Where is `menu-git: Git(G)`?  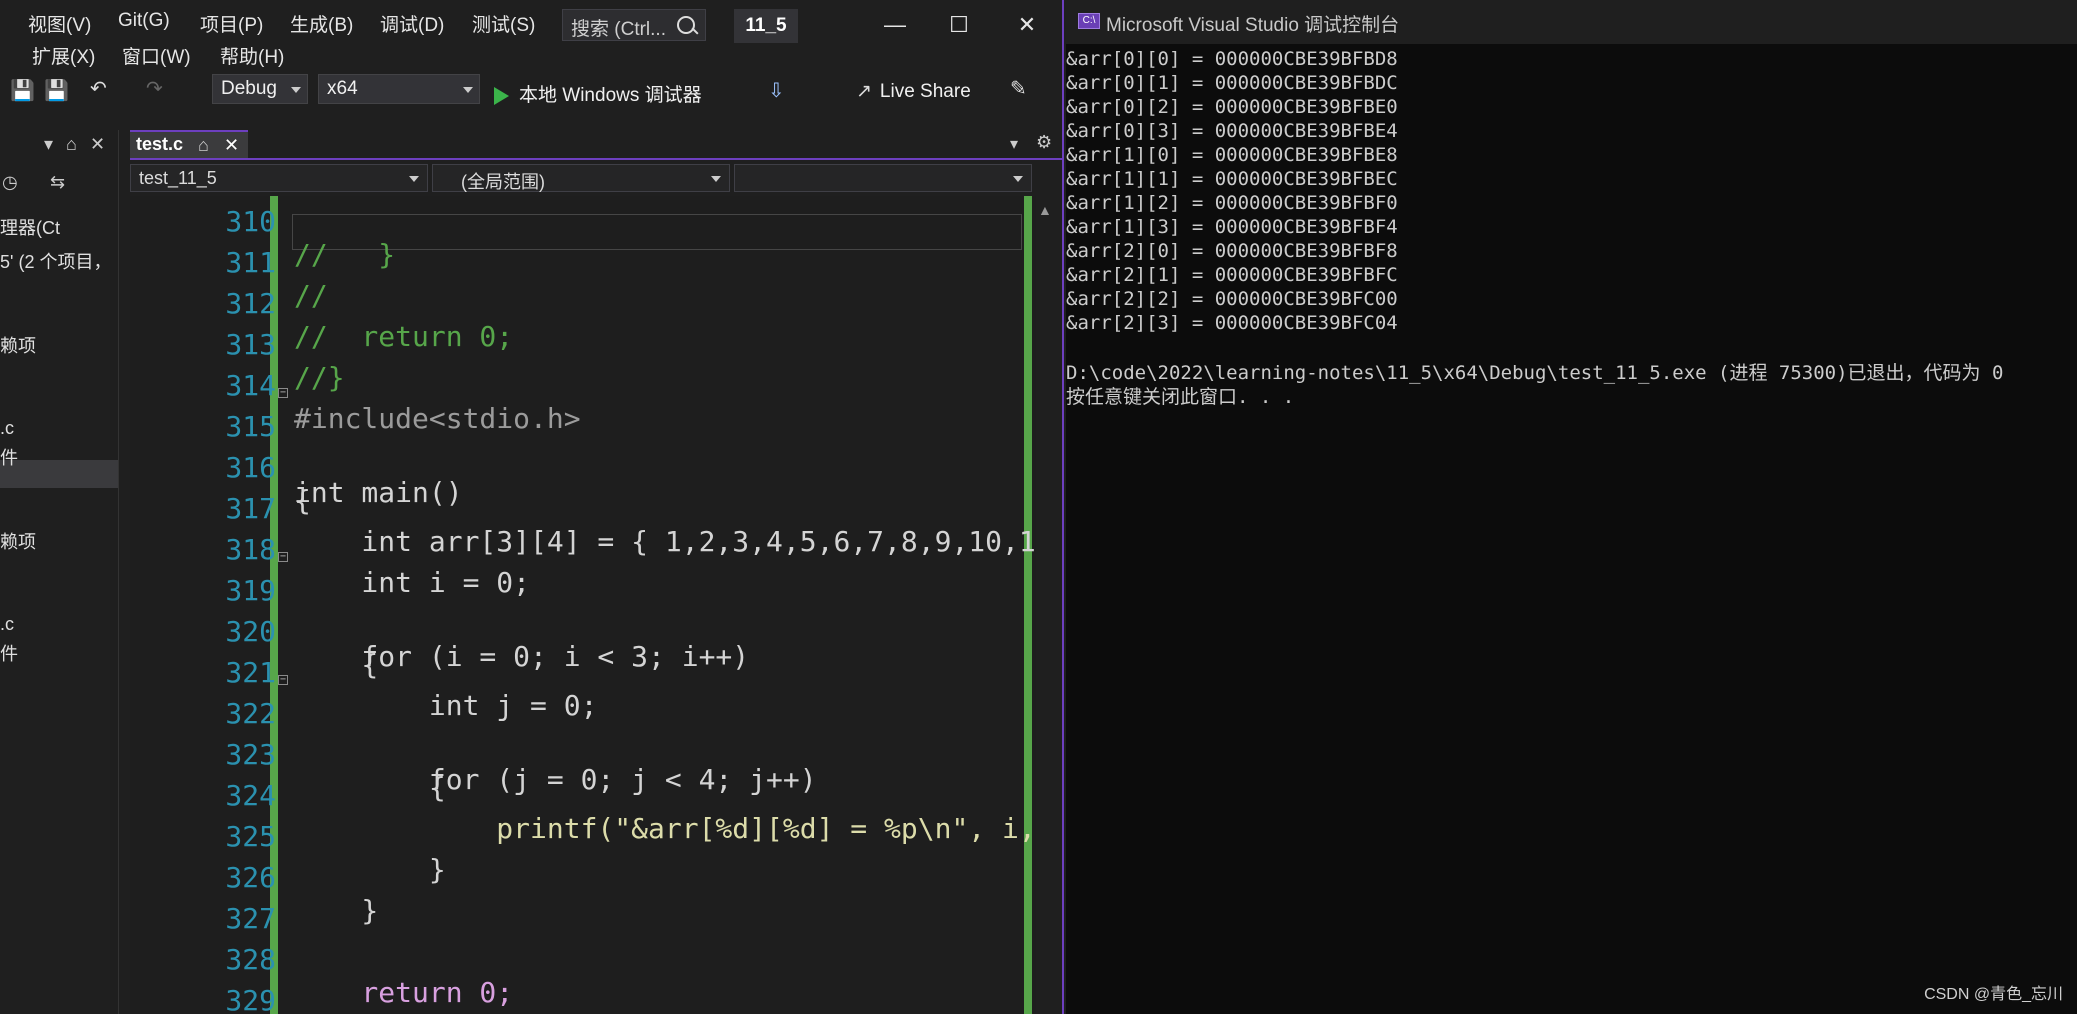 menu-git: Git(G) is located at coordinates (144, 21).